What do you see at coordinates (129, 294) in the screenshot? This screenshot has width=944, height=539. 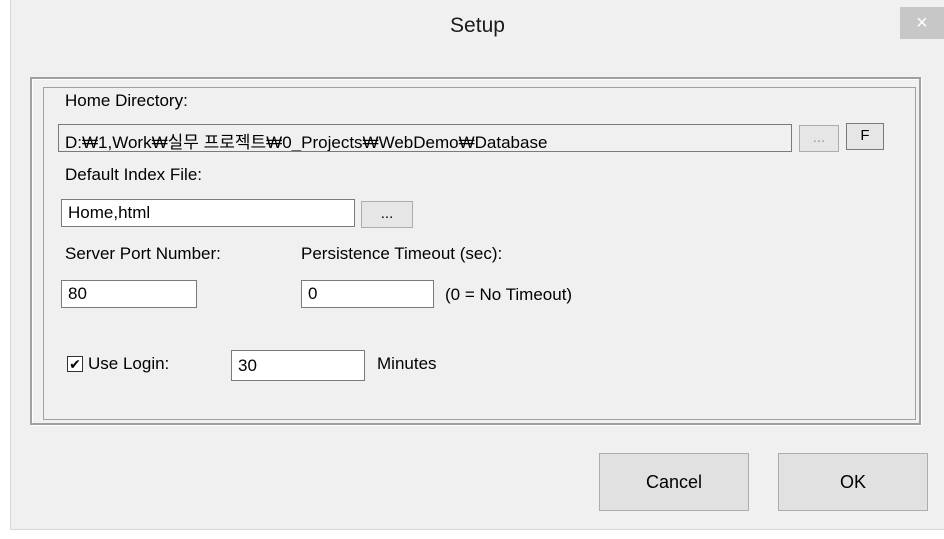 I see `server-port-input: 80` at bounding box center [129, 294].